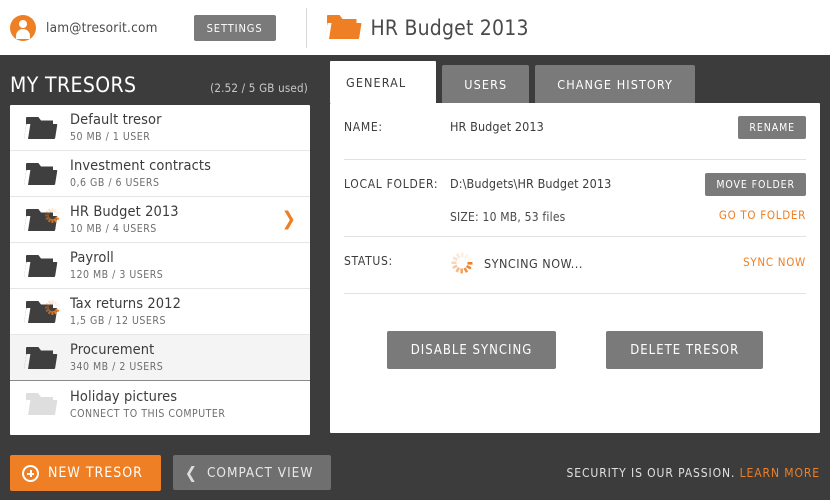  What do you see at coordinates (117, 275) in the screenshot?
I see `tresor-item-meta: 120 MB / 3 USERS` at bounding box center [117, 275].